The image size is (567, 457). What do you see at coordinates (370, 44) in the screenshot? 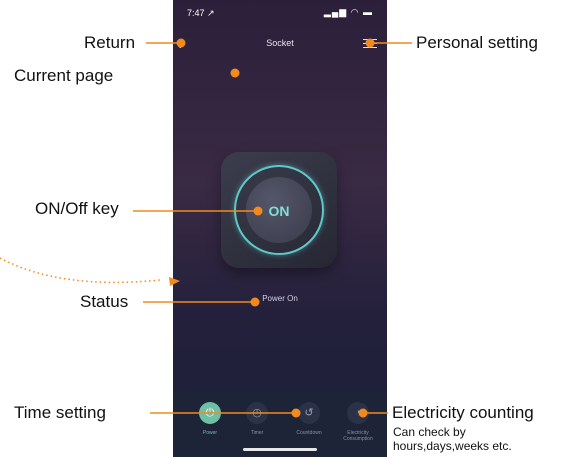
I see `menu-icon` at bounding box center [370, 44].